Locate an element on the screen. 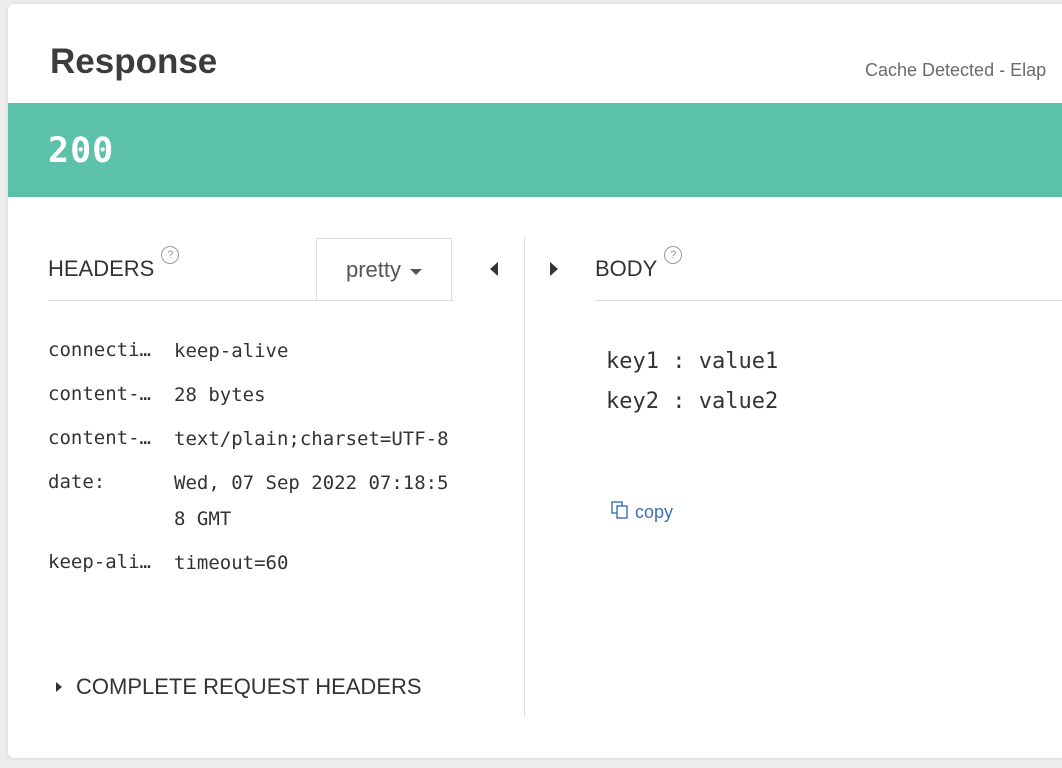 The height and width of the screenshot is (768, 1062). status-code: 200 is located at coordinates (81, 151).